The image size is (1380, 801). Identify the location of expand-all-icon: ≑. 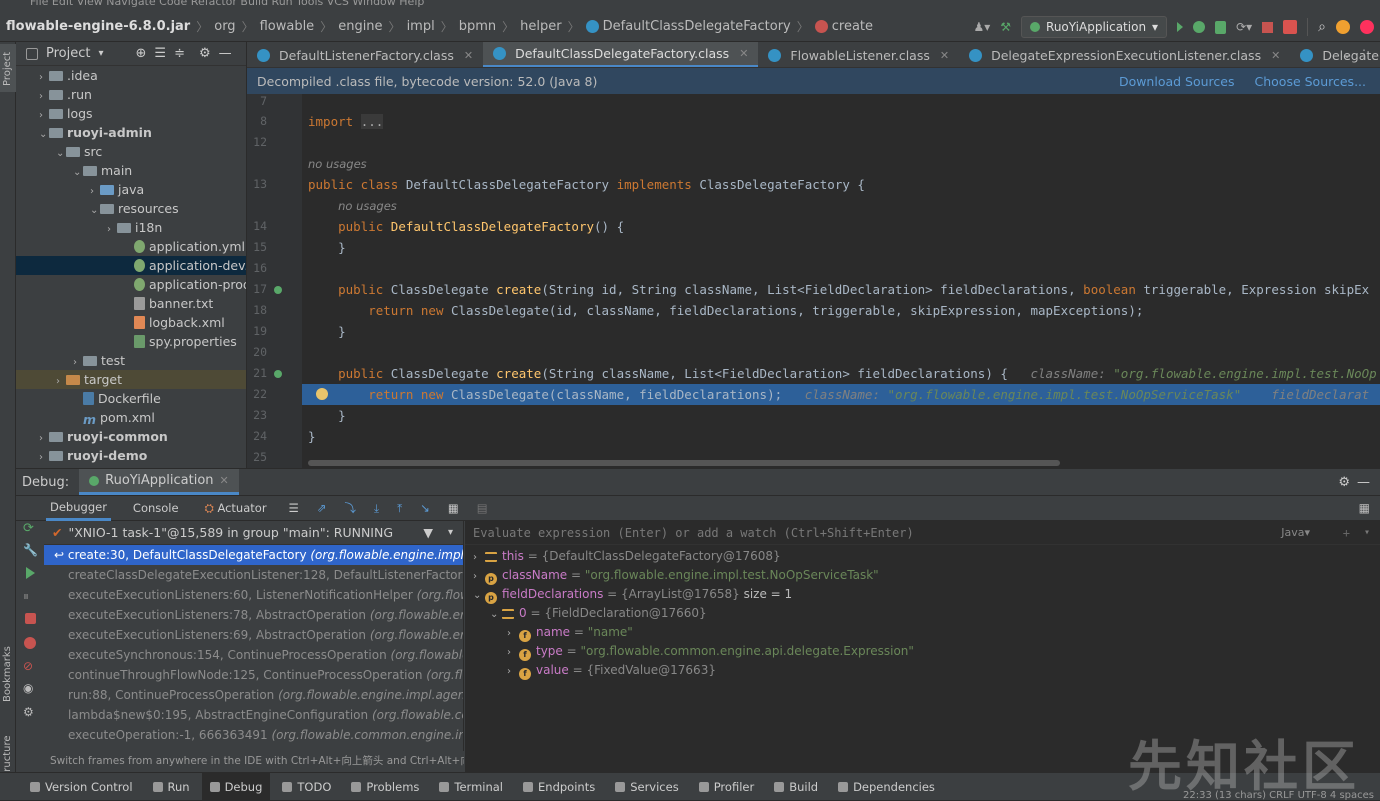
(179, 53).